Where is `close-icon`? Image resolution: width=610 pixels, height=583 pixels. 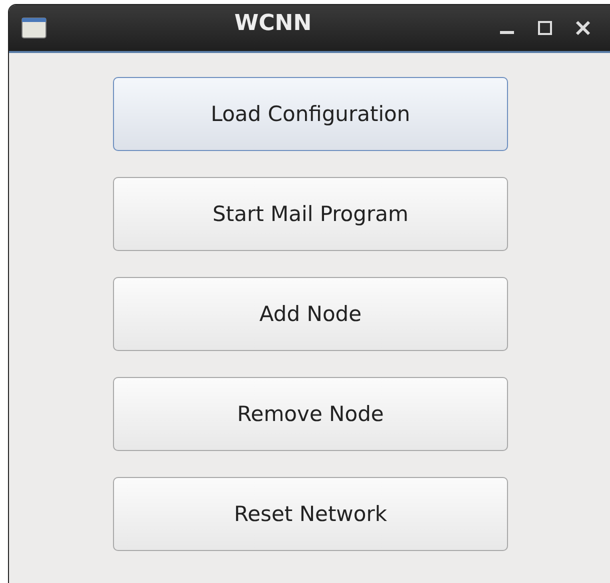 close-icon is located at coordinates (583, 28).